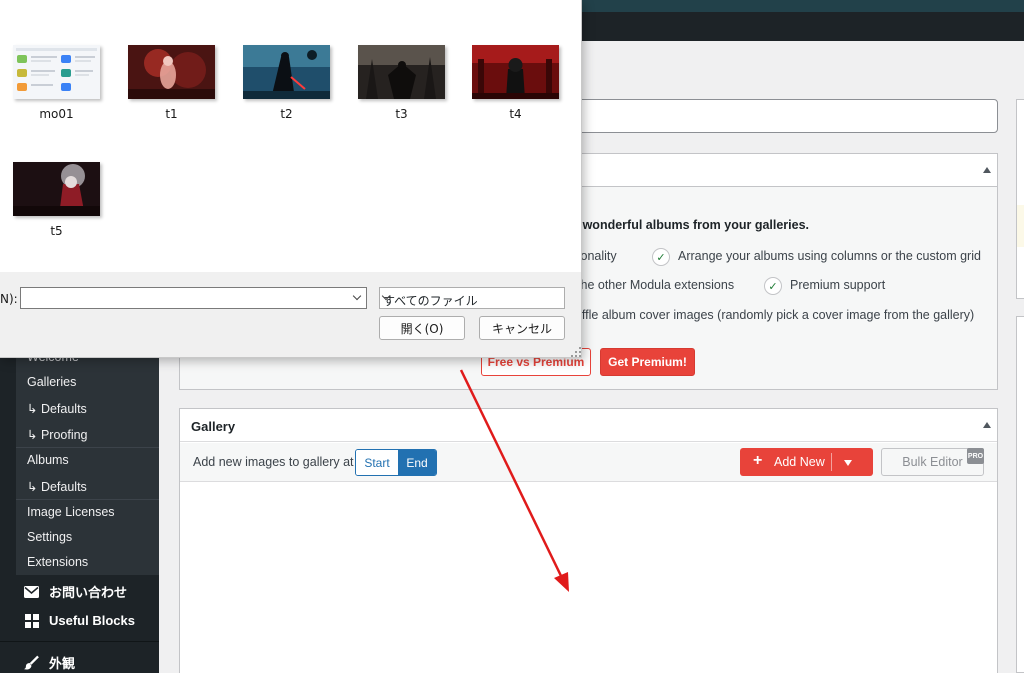 This screenshot has height=673, width=1024. I want to click on add-new-button: + Add New, so click(806, 462).